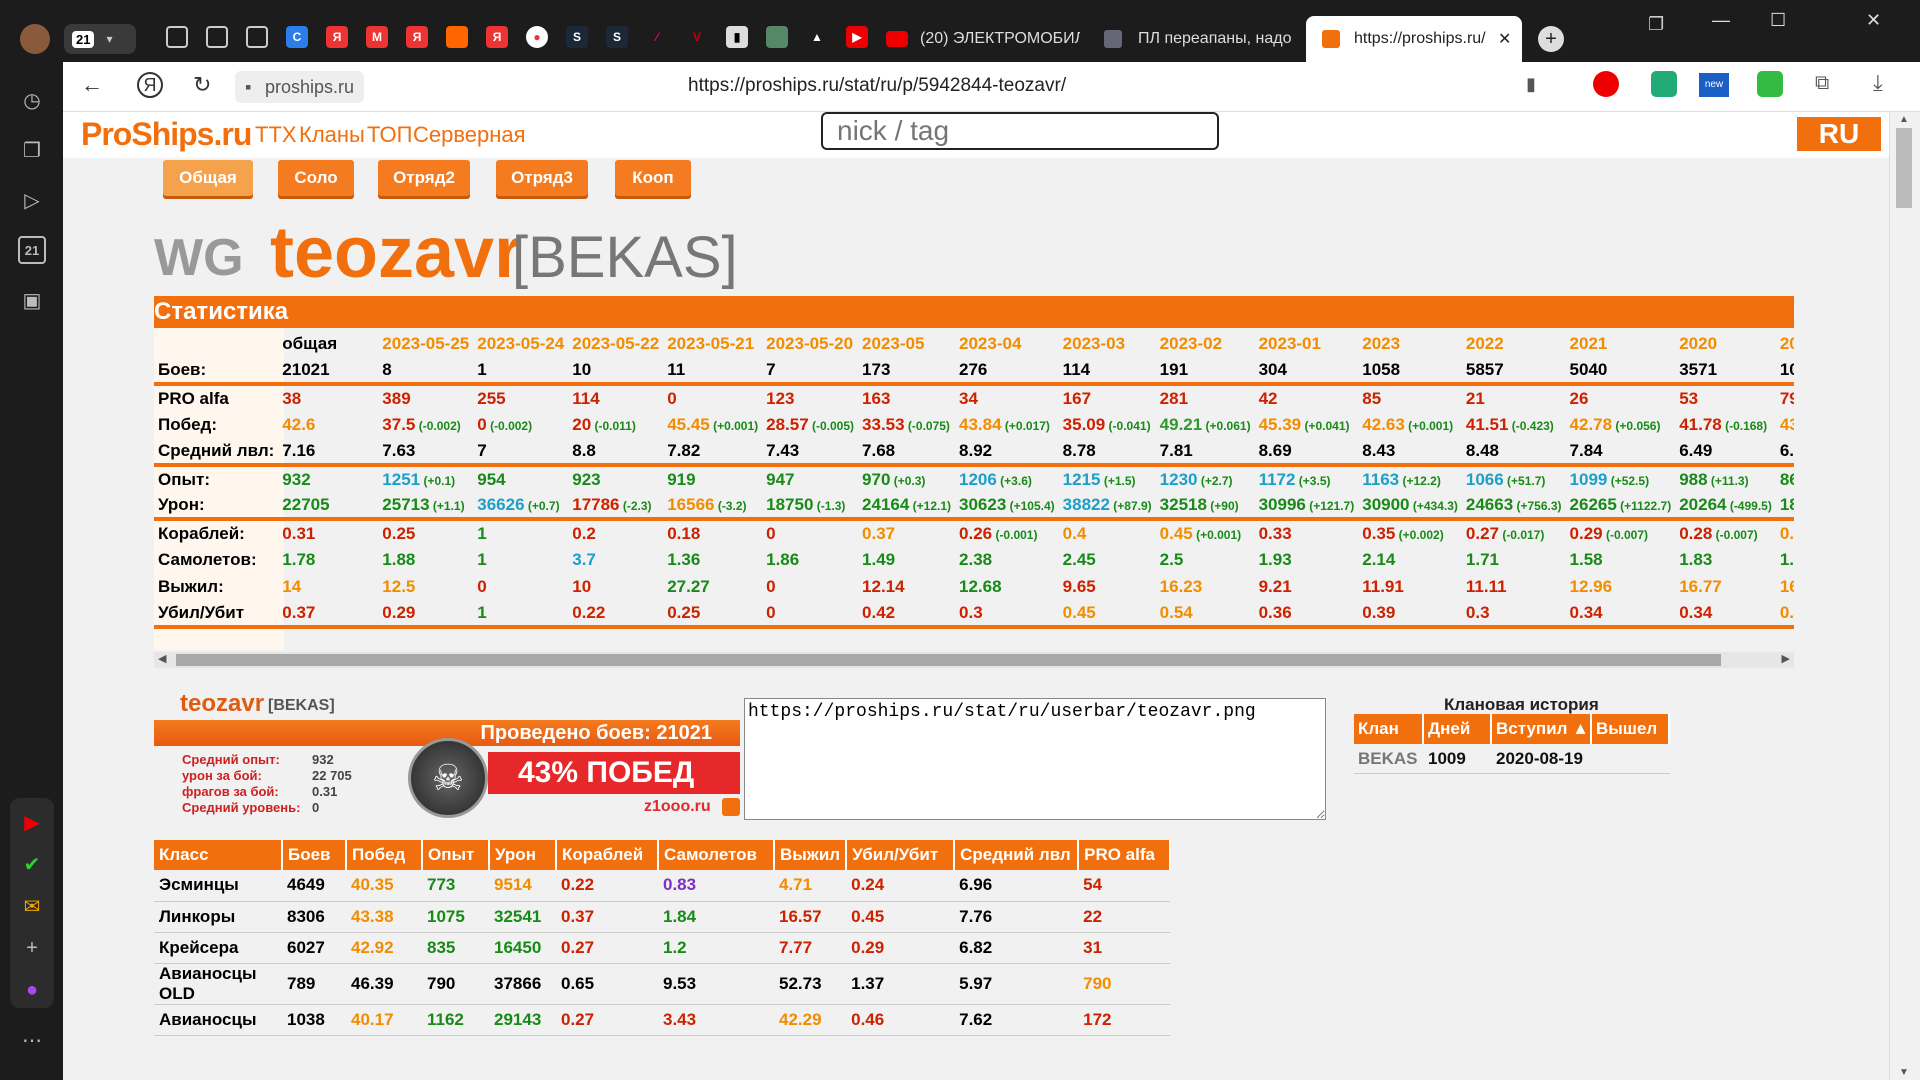  I want to click on scrollbar-thumb, so click(948, 660).